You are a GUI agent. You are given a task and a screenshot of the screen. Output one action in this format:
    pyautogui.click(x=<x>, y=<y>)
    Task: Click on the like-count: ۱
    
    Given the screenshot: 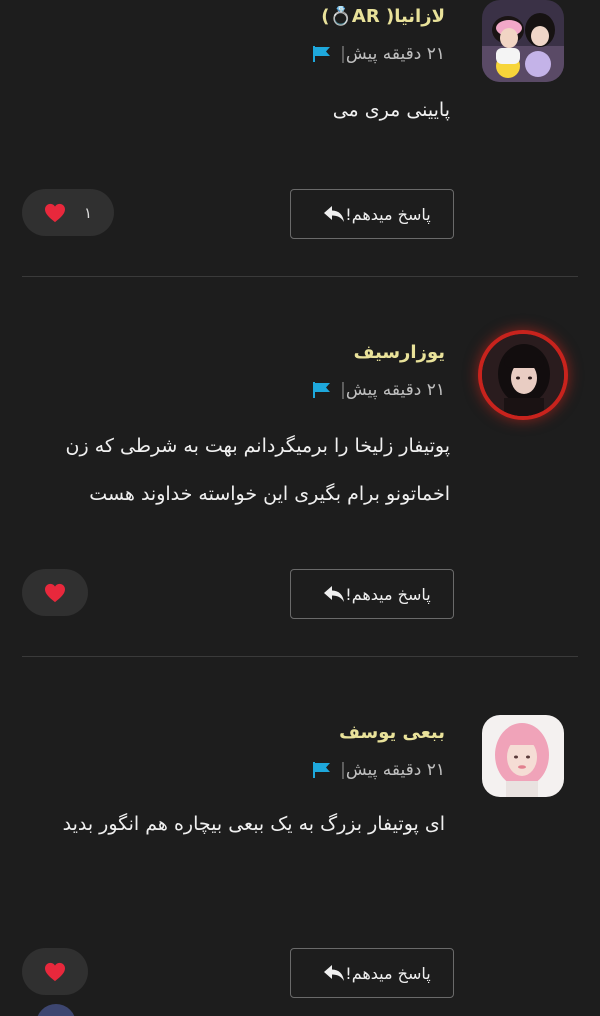 What is the action you would take?
    pyautogui.click(x=88, y=212)
    